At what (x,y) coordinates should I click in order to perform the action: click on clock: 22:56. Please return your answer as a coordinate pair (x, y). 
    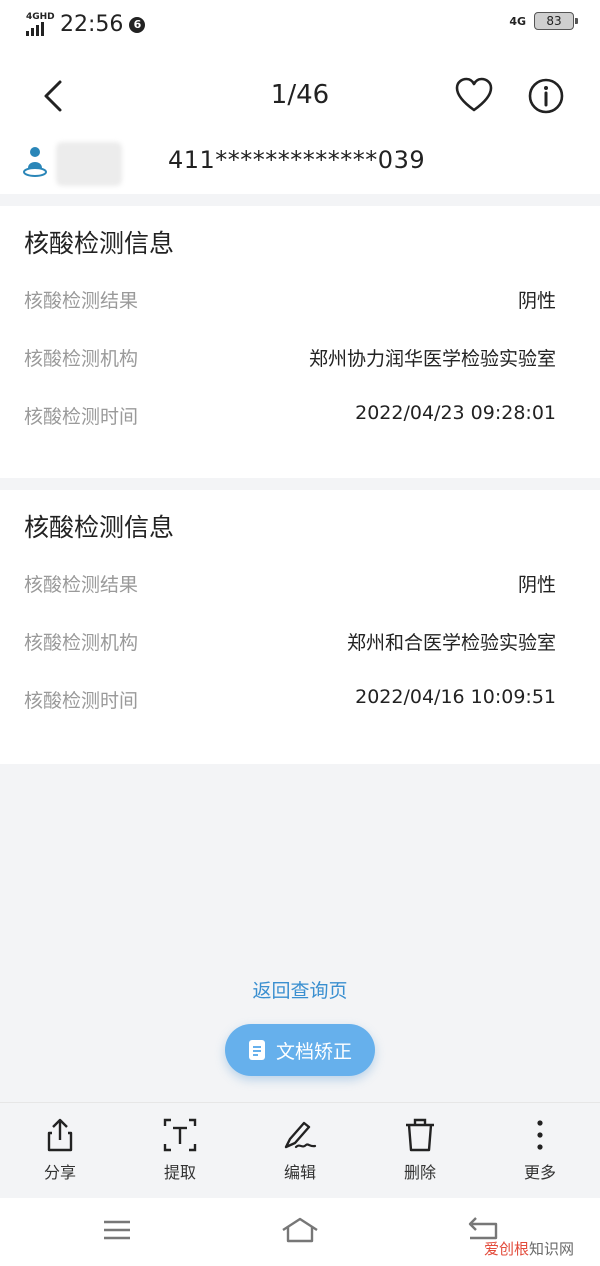
    Looking at the image, I should click on (92, 24).